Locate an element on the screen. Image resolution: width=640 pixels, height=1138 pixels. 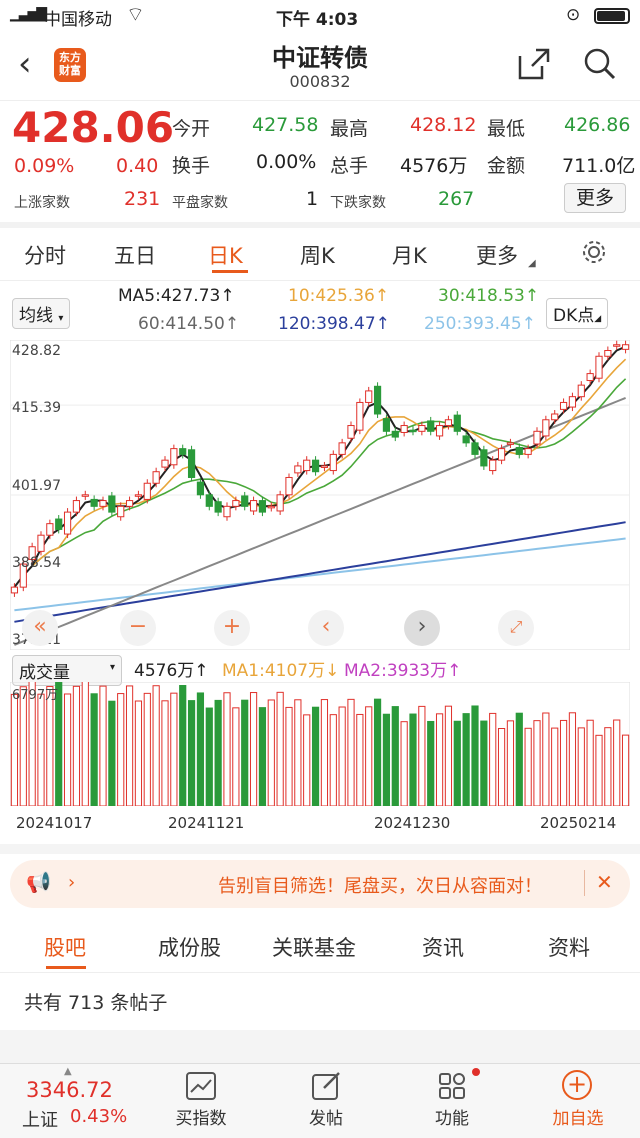
battery-icon is located at coordinates (612, 16).